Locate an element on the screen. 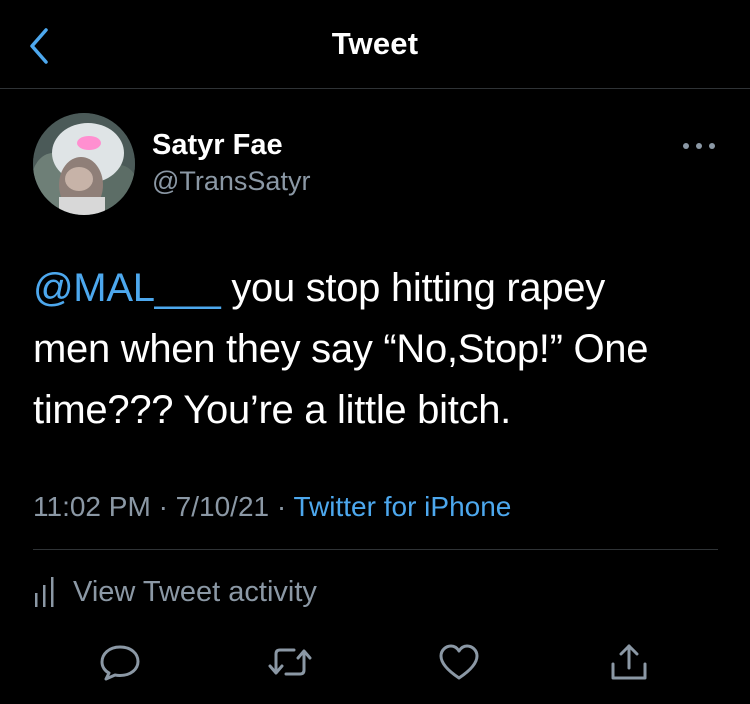  retweet-icon is located at coordinates (290, 662).